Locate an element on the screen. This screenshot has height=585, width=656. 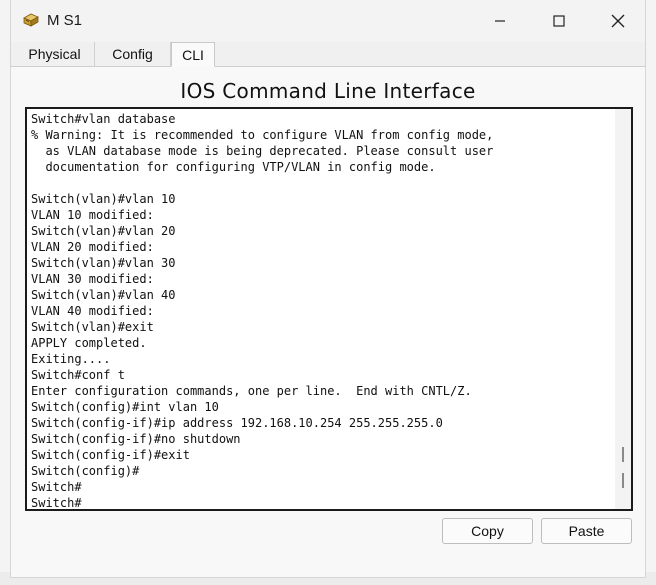
console-line: Switch(config-if)#exit is located at coordinates (110, 455).